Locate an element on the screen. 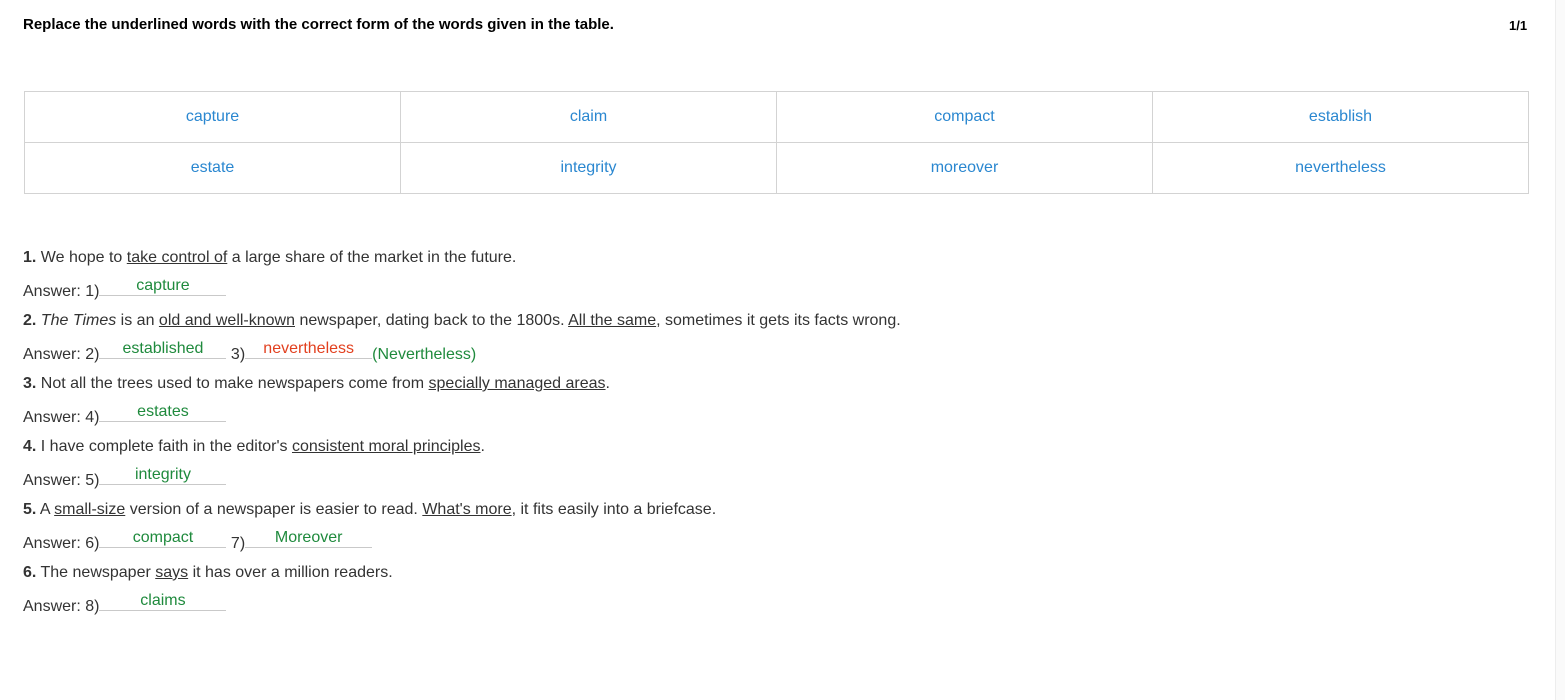 This screenshot has width=1565, height=700. word-bank-cell: estate is located at coordinates (212, 168).